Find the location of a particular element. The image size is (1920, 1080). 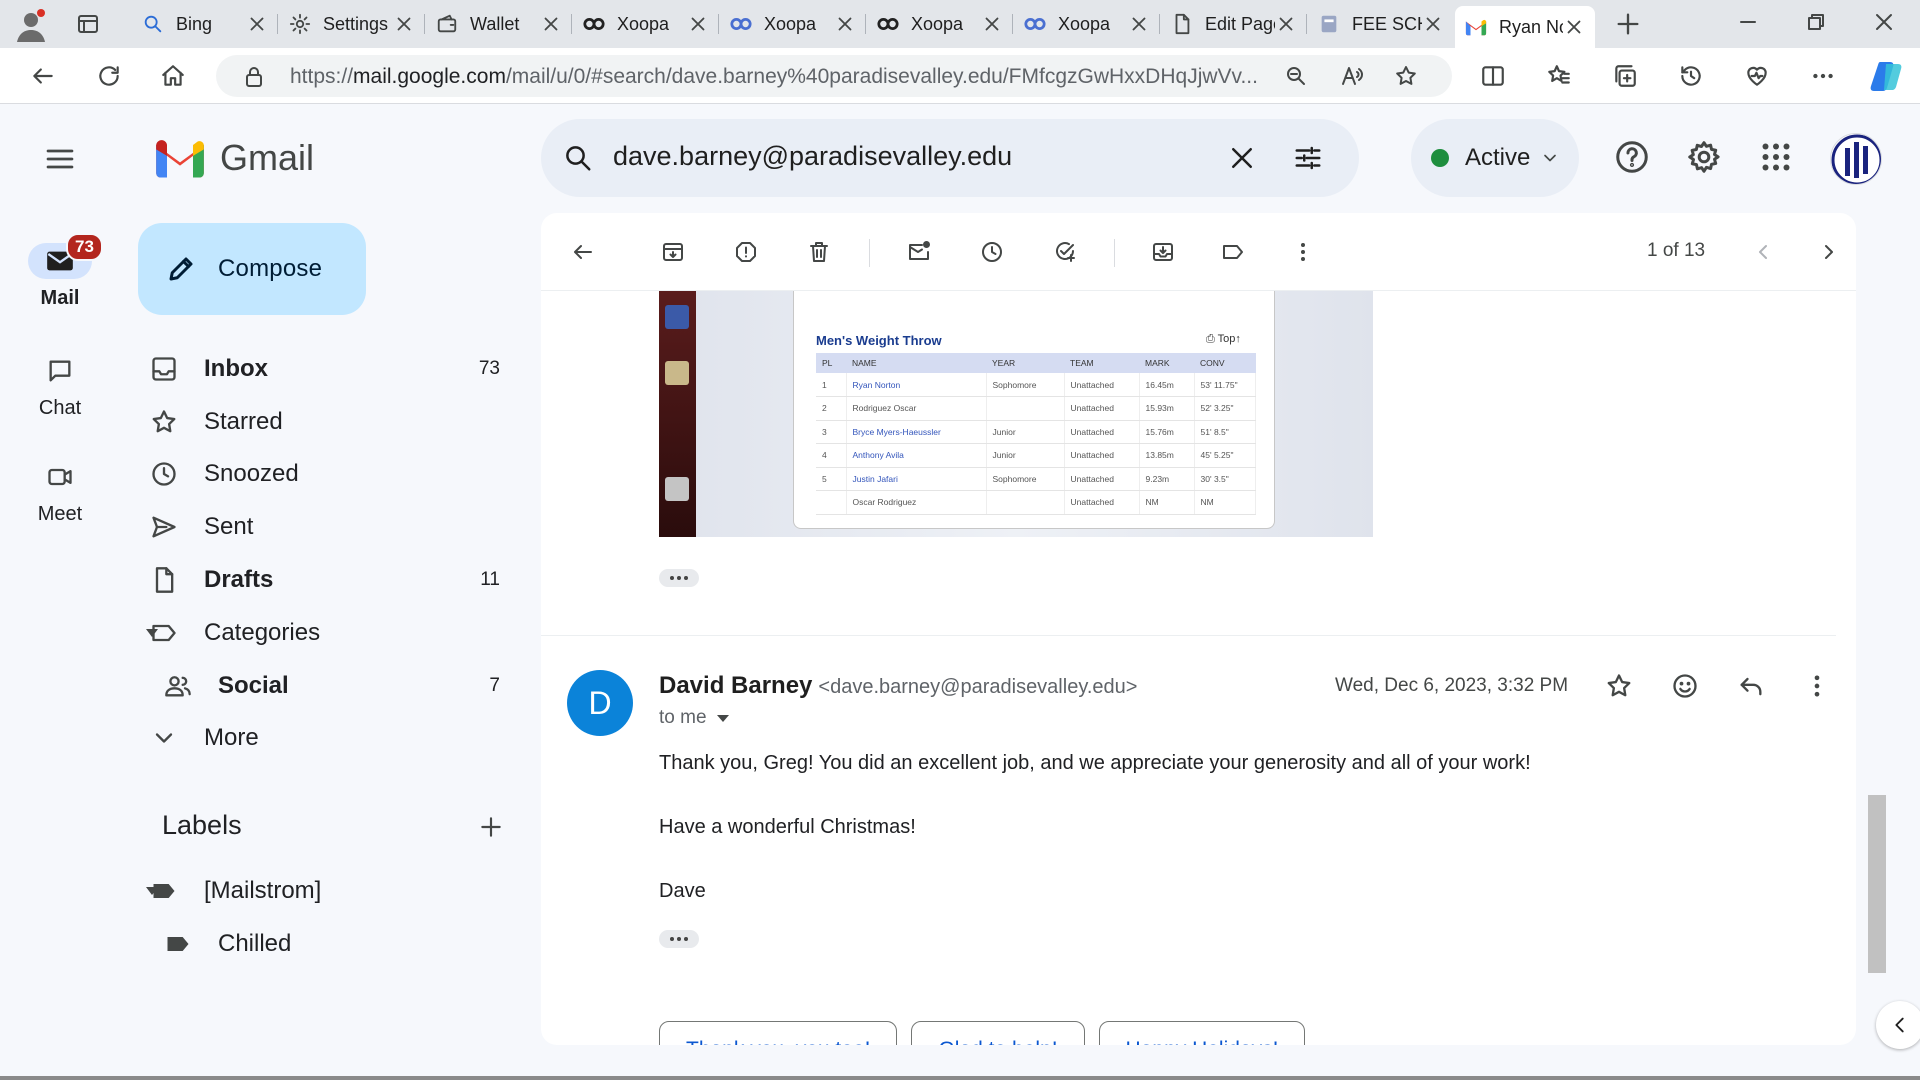

more-options-icon is located at coordinates (1823, 76).